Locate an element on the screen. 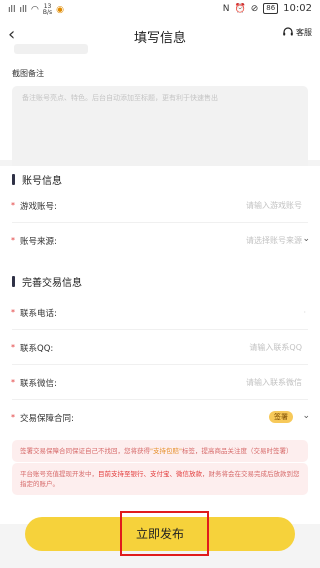  wifi-icon: ◠ is located at coordinates (35, 10).